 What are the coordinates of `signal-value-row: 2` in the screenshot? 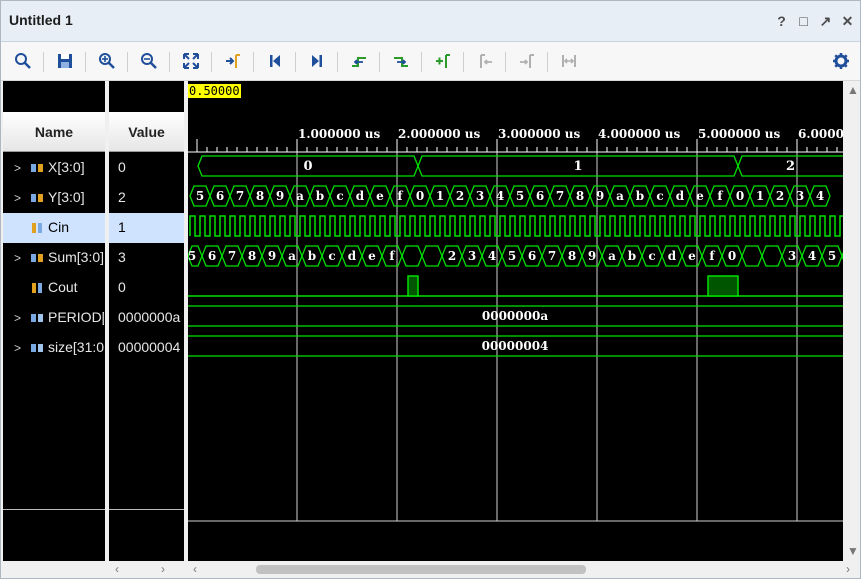 It's located at (146, 198).